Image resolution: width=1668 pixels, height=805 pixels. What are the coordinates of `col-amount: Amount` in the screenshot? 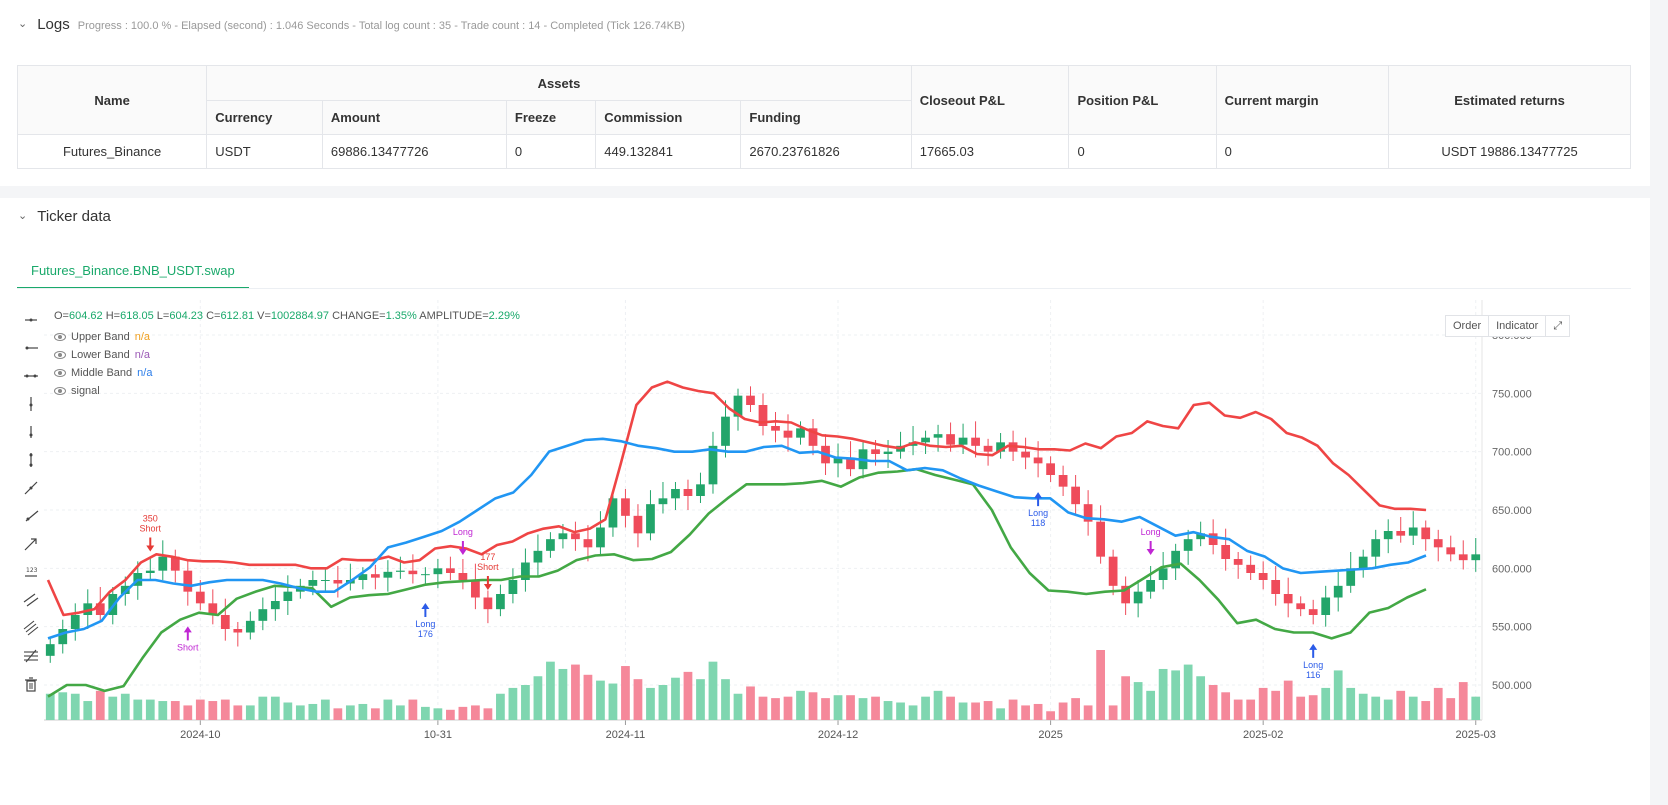 It's located at (414, 117).